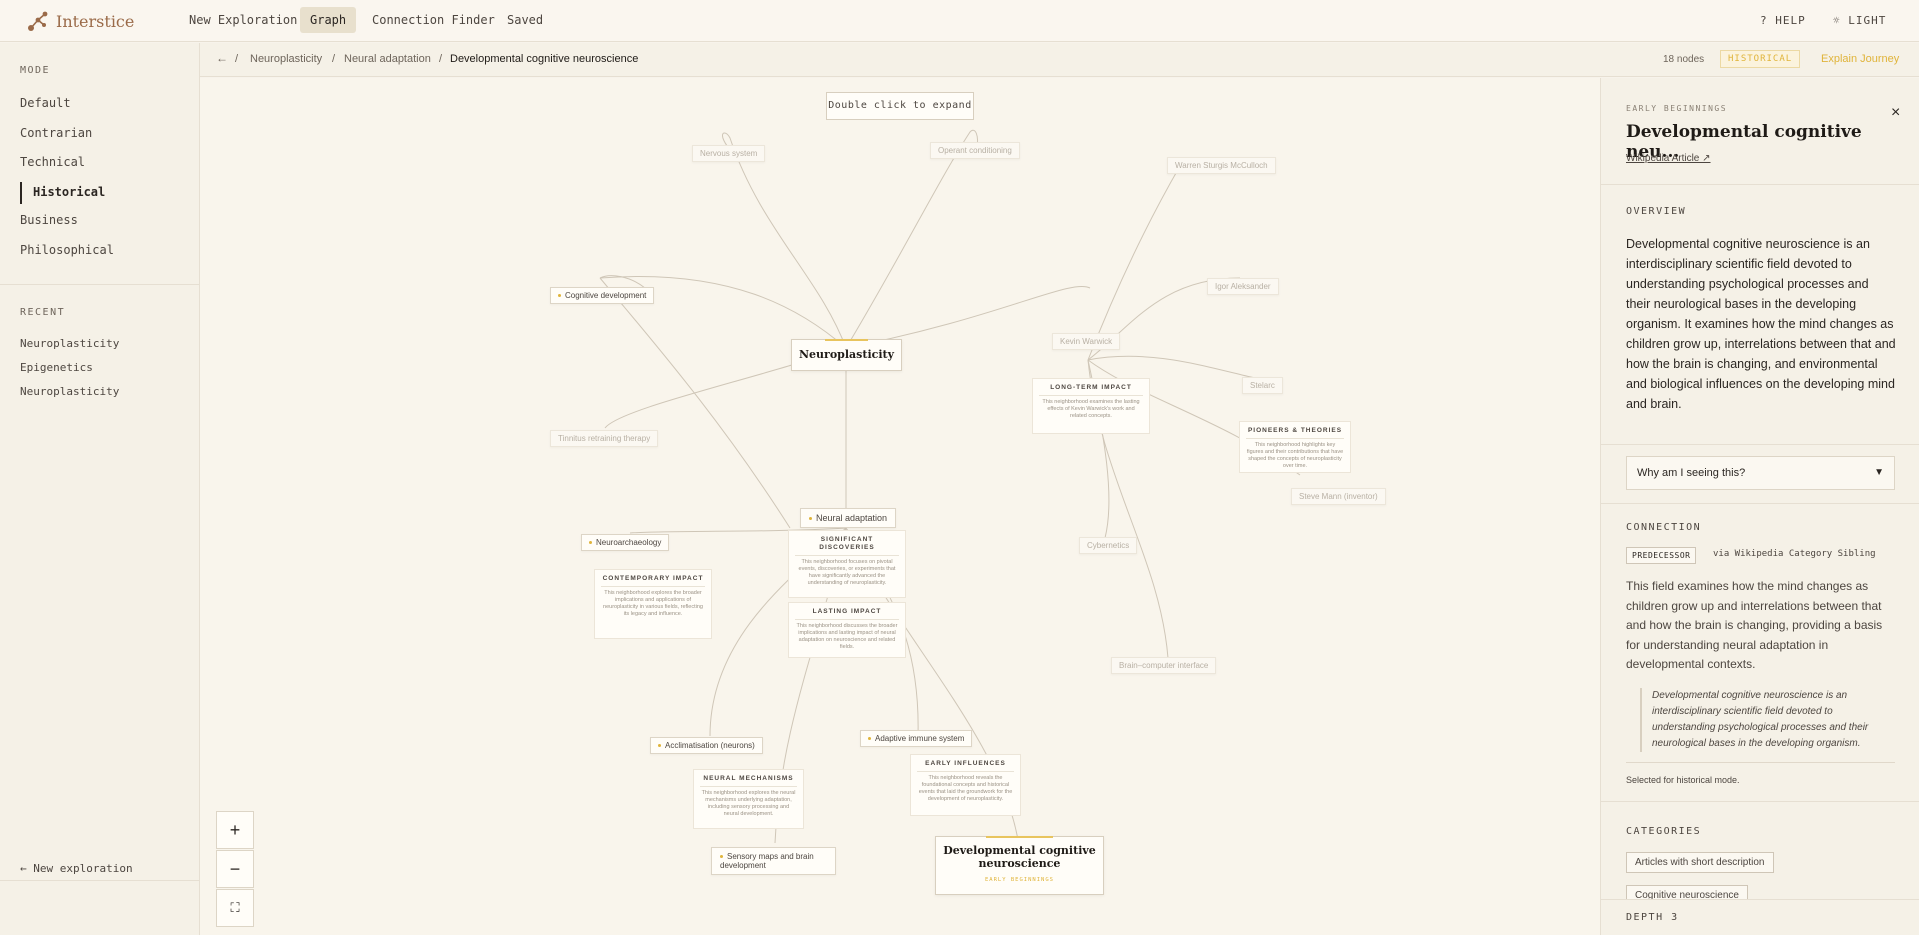 Image resolution: width=1919 pixels, height=935 pixels. I want to click on logo-icon, so click(38, 21).